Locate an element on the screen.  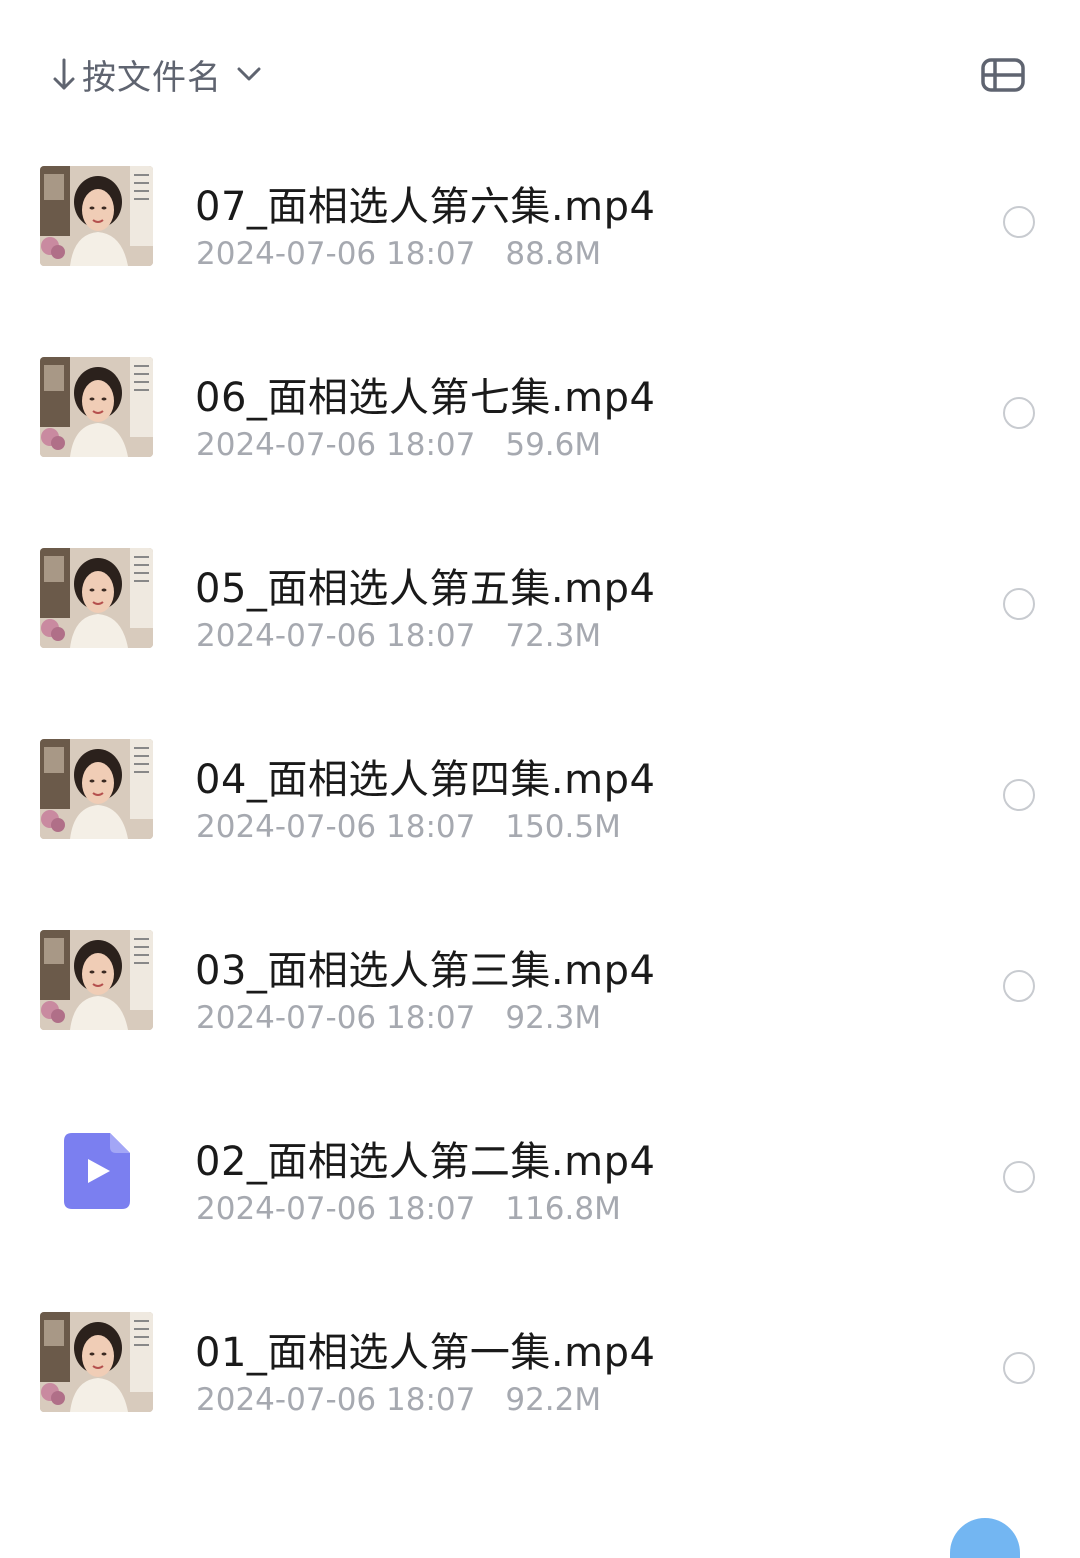
file-name: 01_面相选人第一集.mp4 is located at coordinates (425, 1353).